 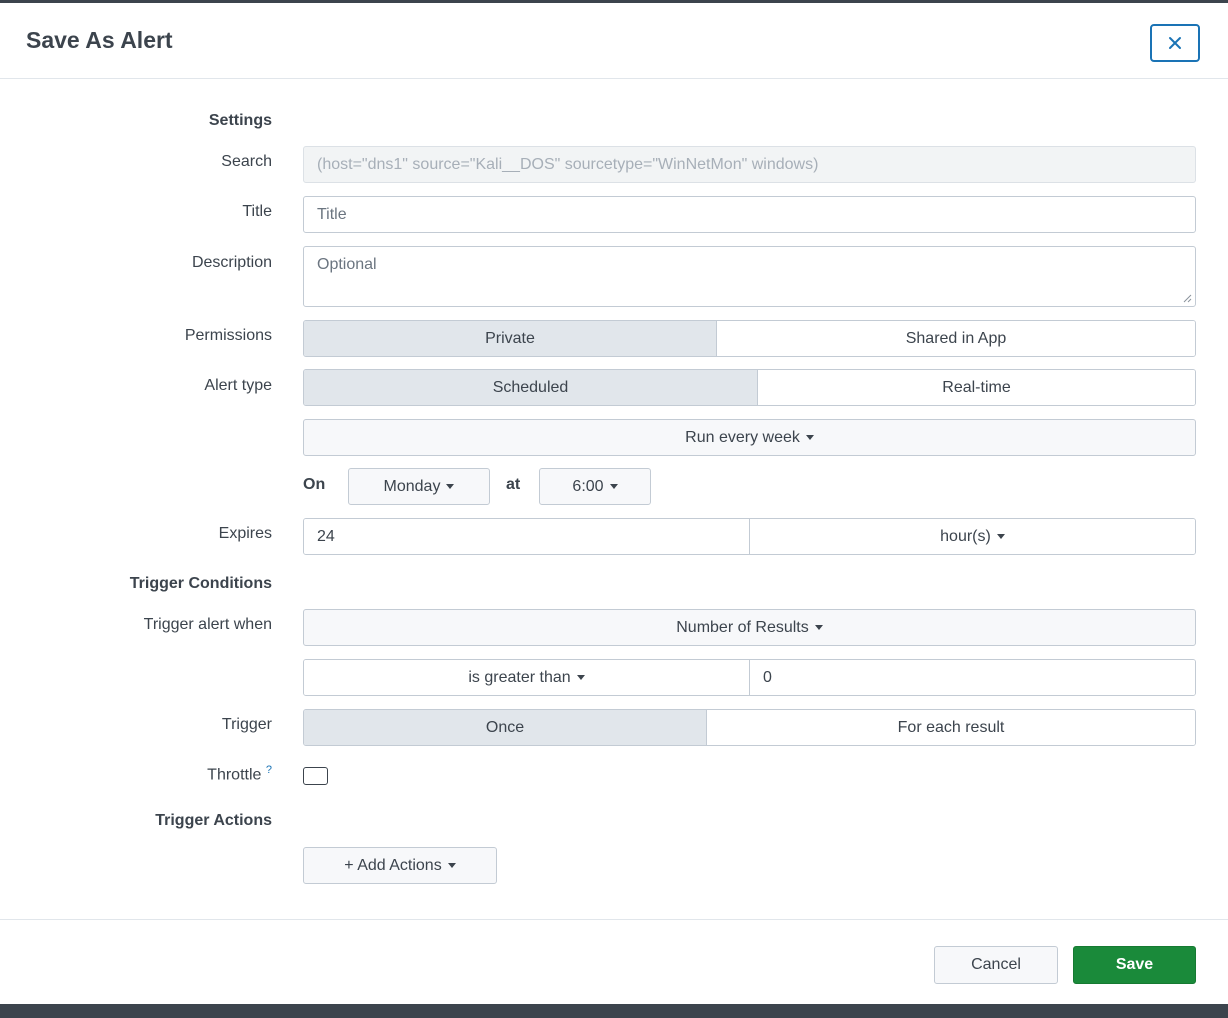 I want to click on at-label: at, so click(x=513, y=484).